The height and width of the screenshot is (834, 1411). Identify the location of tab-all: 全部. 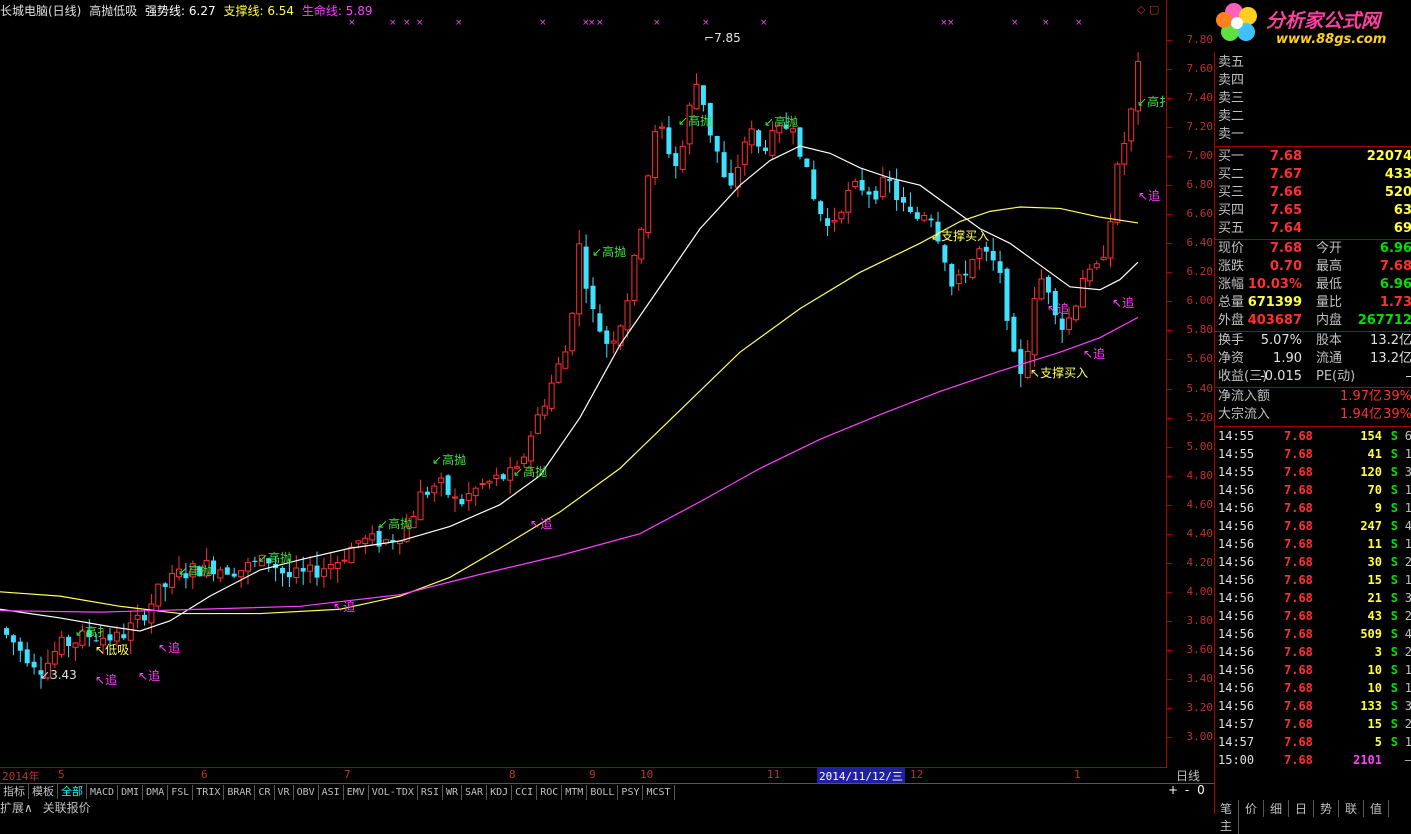
(72, 791).